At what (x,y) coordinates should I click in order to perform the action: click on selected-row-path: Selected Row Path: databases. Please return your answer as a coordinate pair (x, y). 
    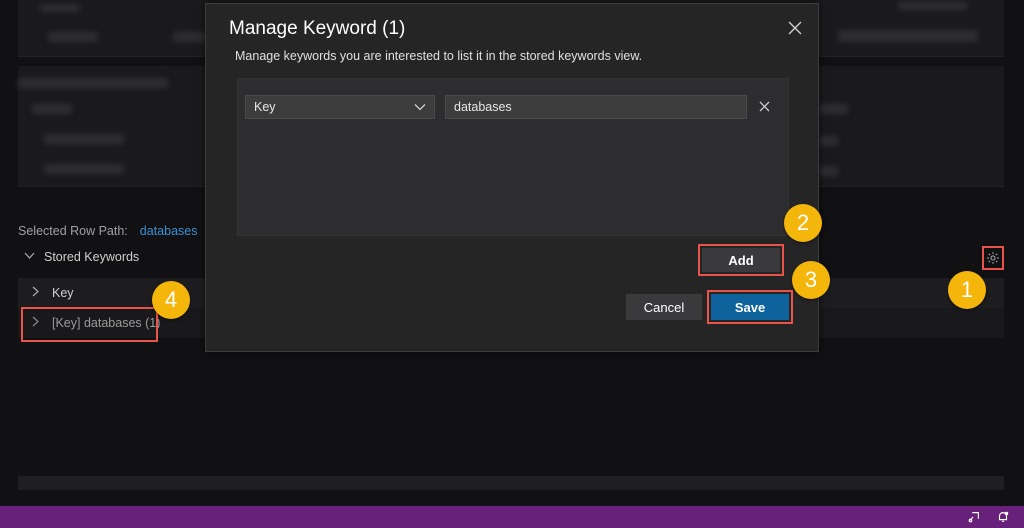
    Looking at the image, I should click on (107, 231).